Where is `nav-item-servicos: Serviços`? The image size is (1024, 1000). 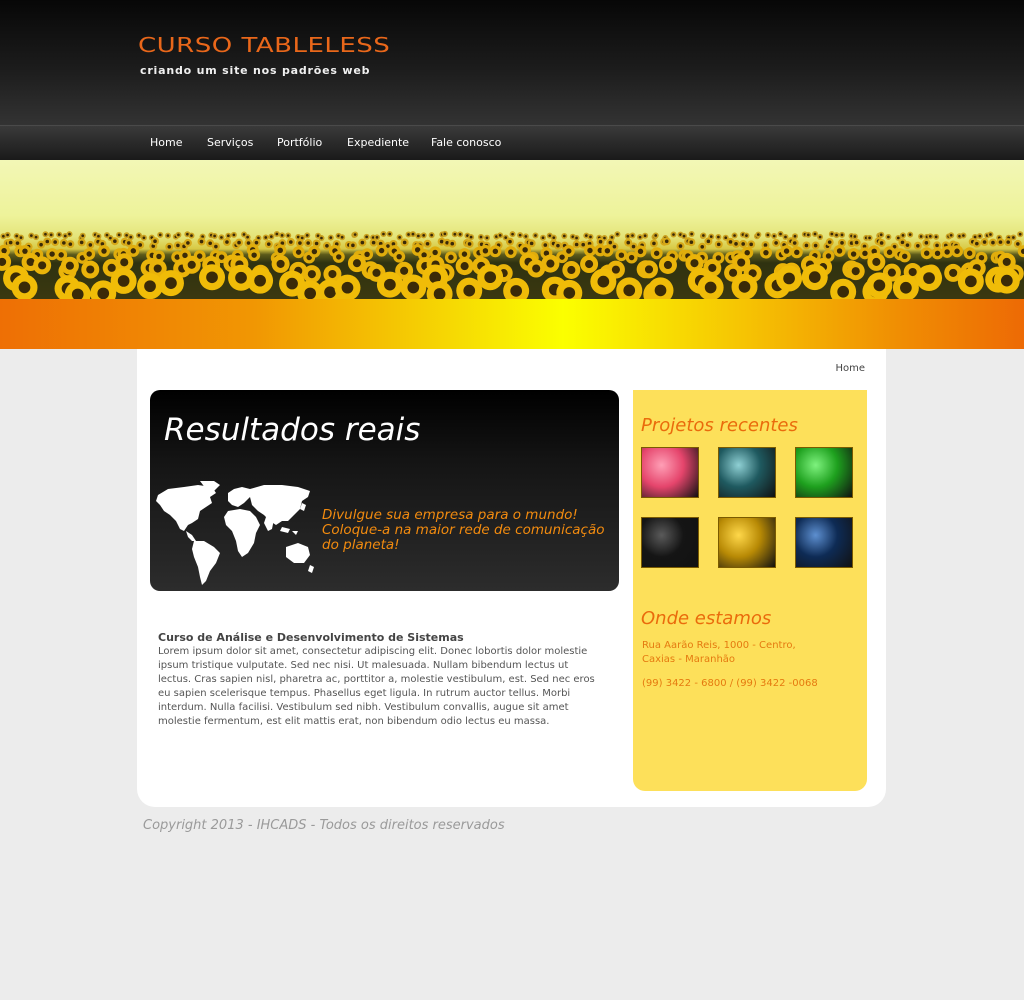
nav-item-servicos: Serviços is located at coordinates (230, 142).